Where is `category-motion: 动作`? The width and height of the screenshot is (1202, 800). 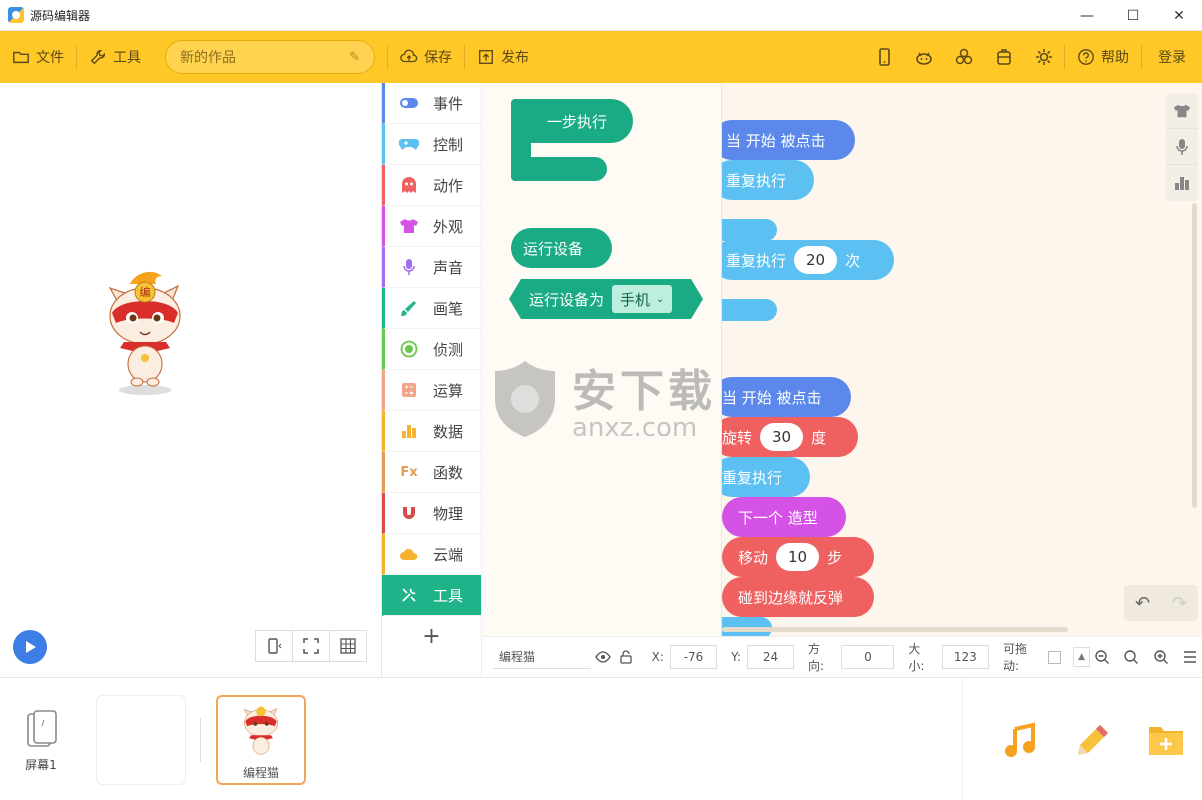 category-motion: 动作 is located at coordinates (431, 185).